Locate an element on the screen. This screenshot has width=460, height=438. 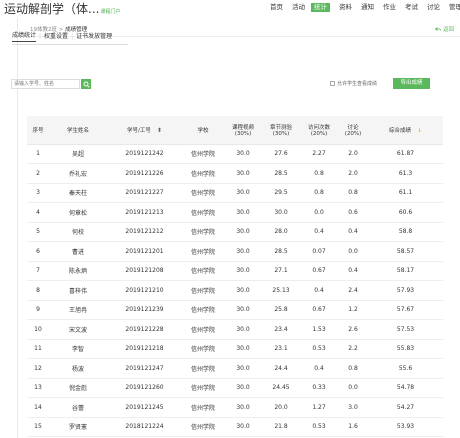
cell-name: 王旭冉 is located at coordinates (78, 310).